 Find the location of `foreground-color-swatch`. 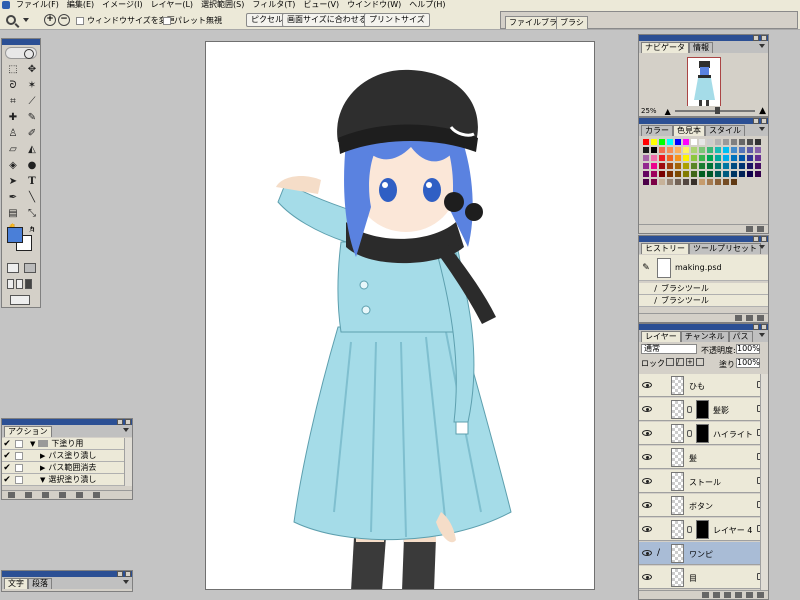

foreground-color-swatch is located at coordinates (15, 235).